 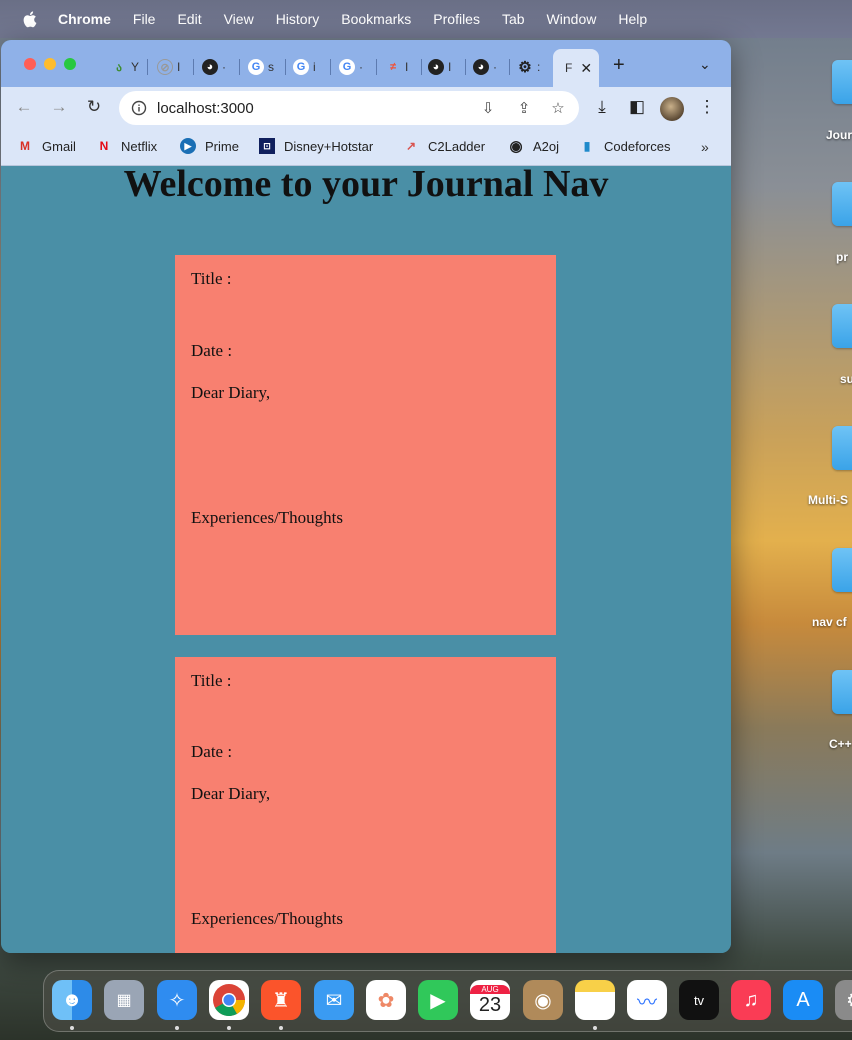 I want to click on mail-icon: ✉, so click(x=334, y=1000).